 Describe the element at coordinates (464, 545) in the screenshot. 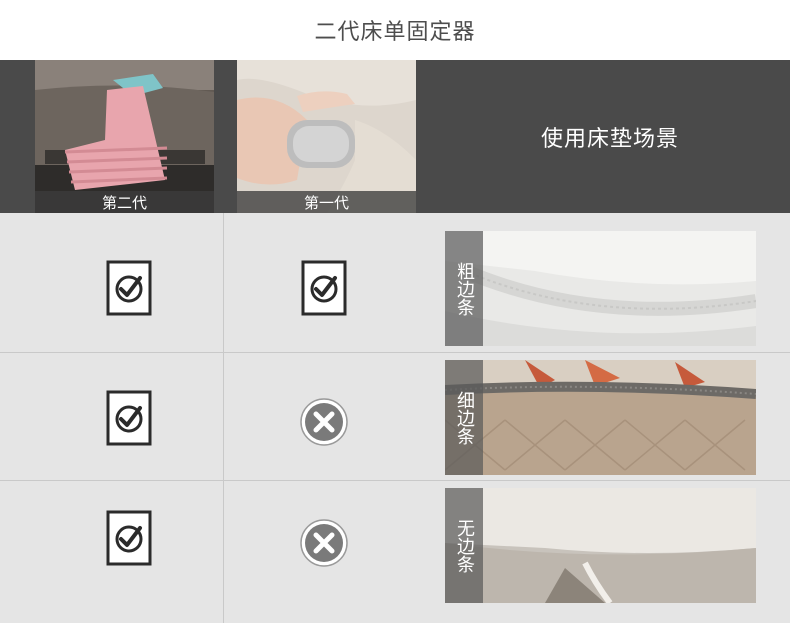

I see `no-edge-label: 无边条` at that location.